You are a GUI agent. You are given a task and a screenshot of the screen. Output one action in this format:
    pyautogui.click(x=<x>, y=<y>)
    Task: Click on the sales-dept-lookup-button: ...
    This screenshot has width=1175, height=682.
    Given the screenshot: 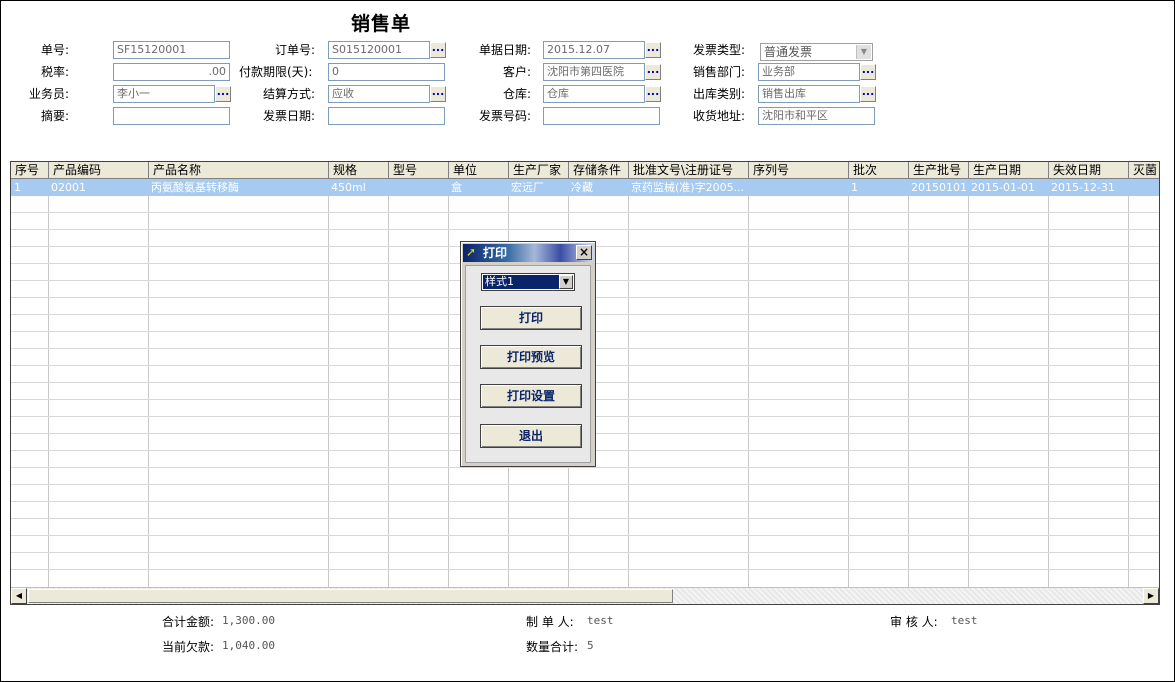 What is the action you would take?
    pyautogui.click(x=868, y=72)
    